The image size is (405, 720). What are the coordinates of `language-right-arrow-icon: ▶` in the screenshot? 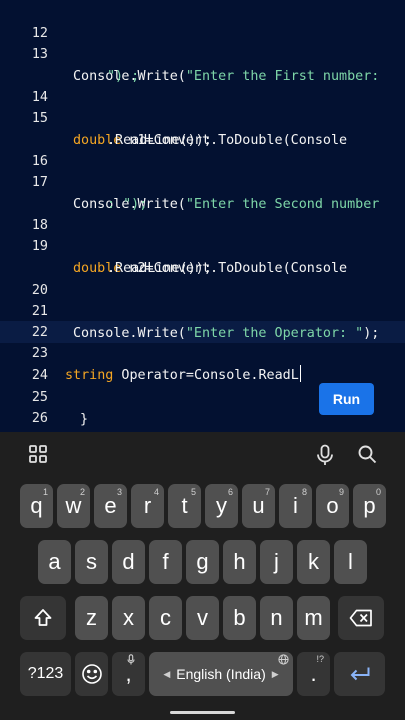 It's located at (275, 673).